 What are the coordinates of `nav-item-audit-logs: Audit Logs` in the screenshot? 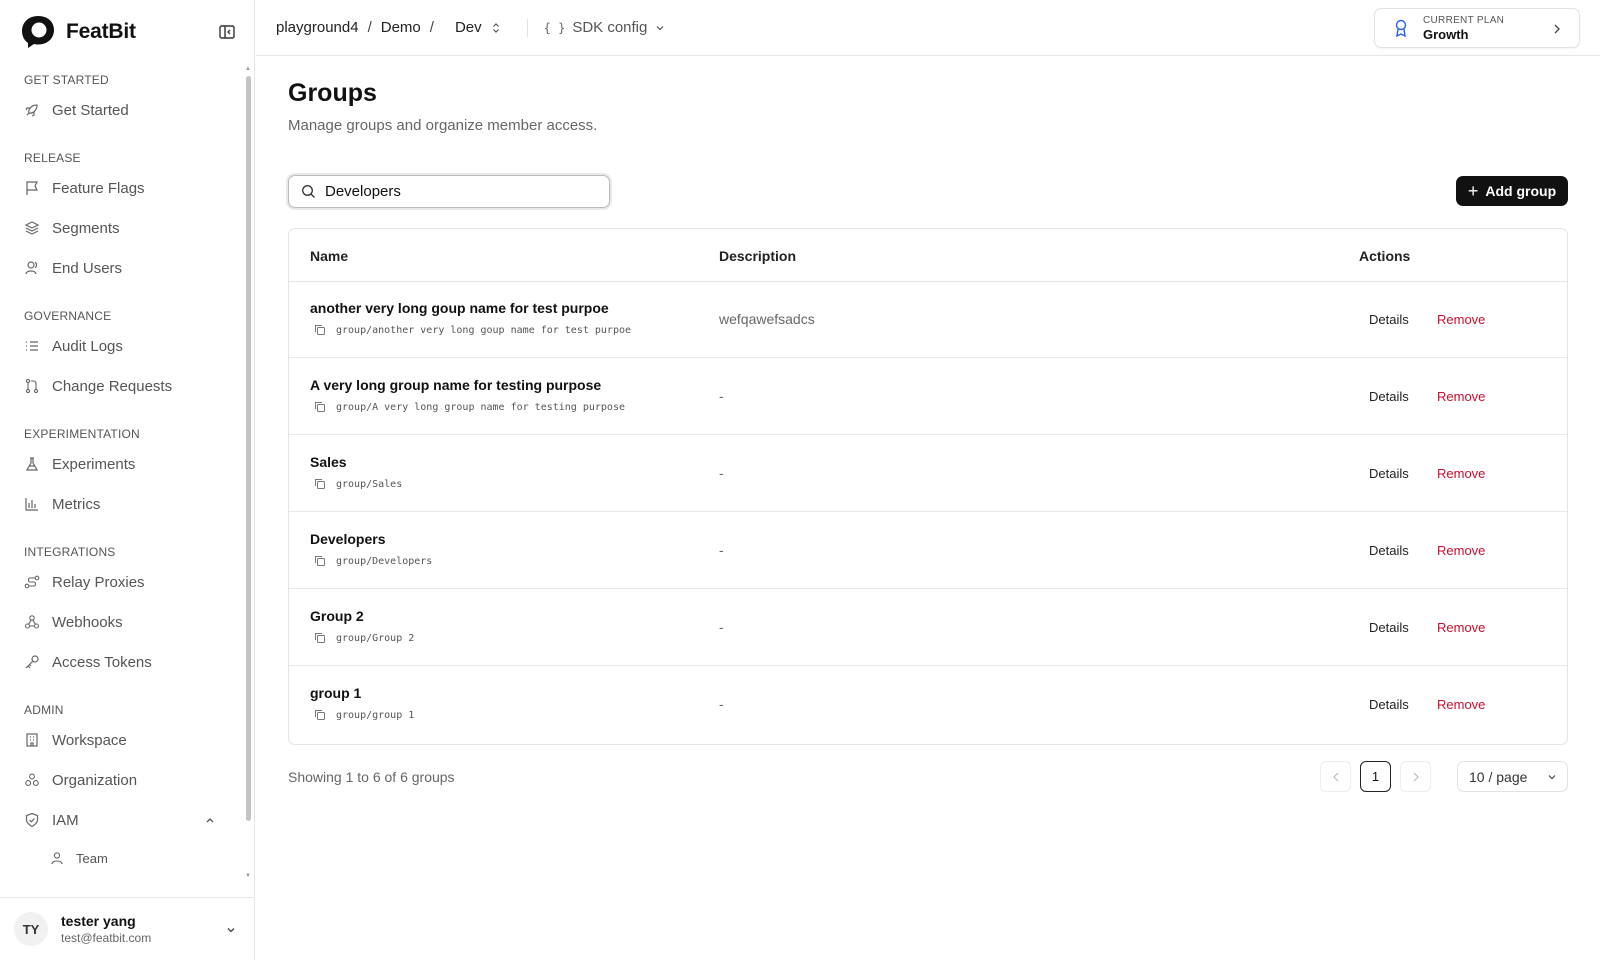 It's located at (124, 346).